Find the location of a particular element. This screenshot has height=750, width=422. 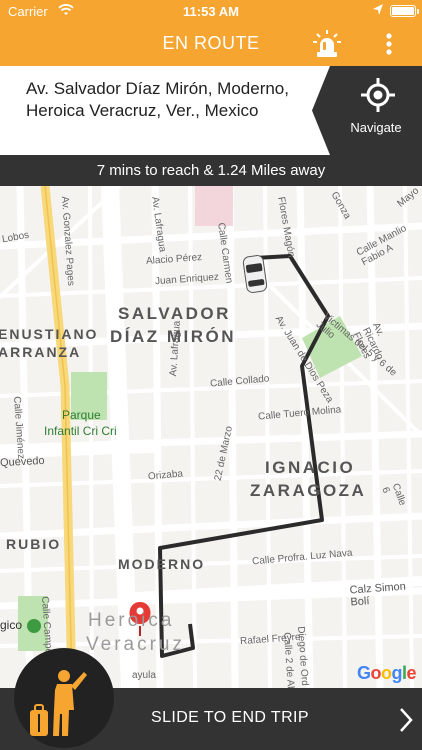

street-label: gico is located at coordinates (11, 625).